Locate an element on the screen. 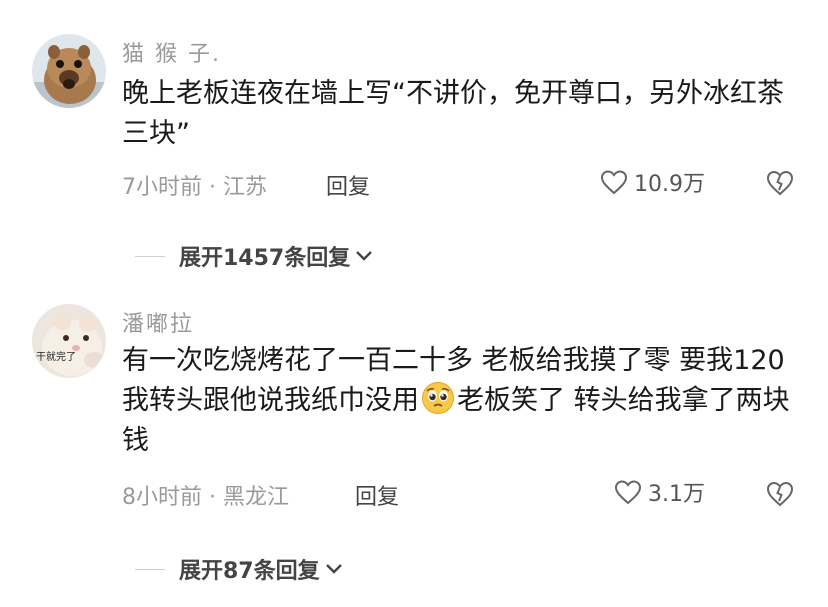  comment-time-location: 7小时前 · 江苏 is located at coordinates (194, 187).